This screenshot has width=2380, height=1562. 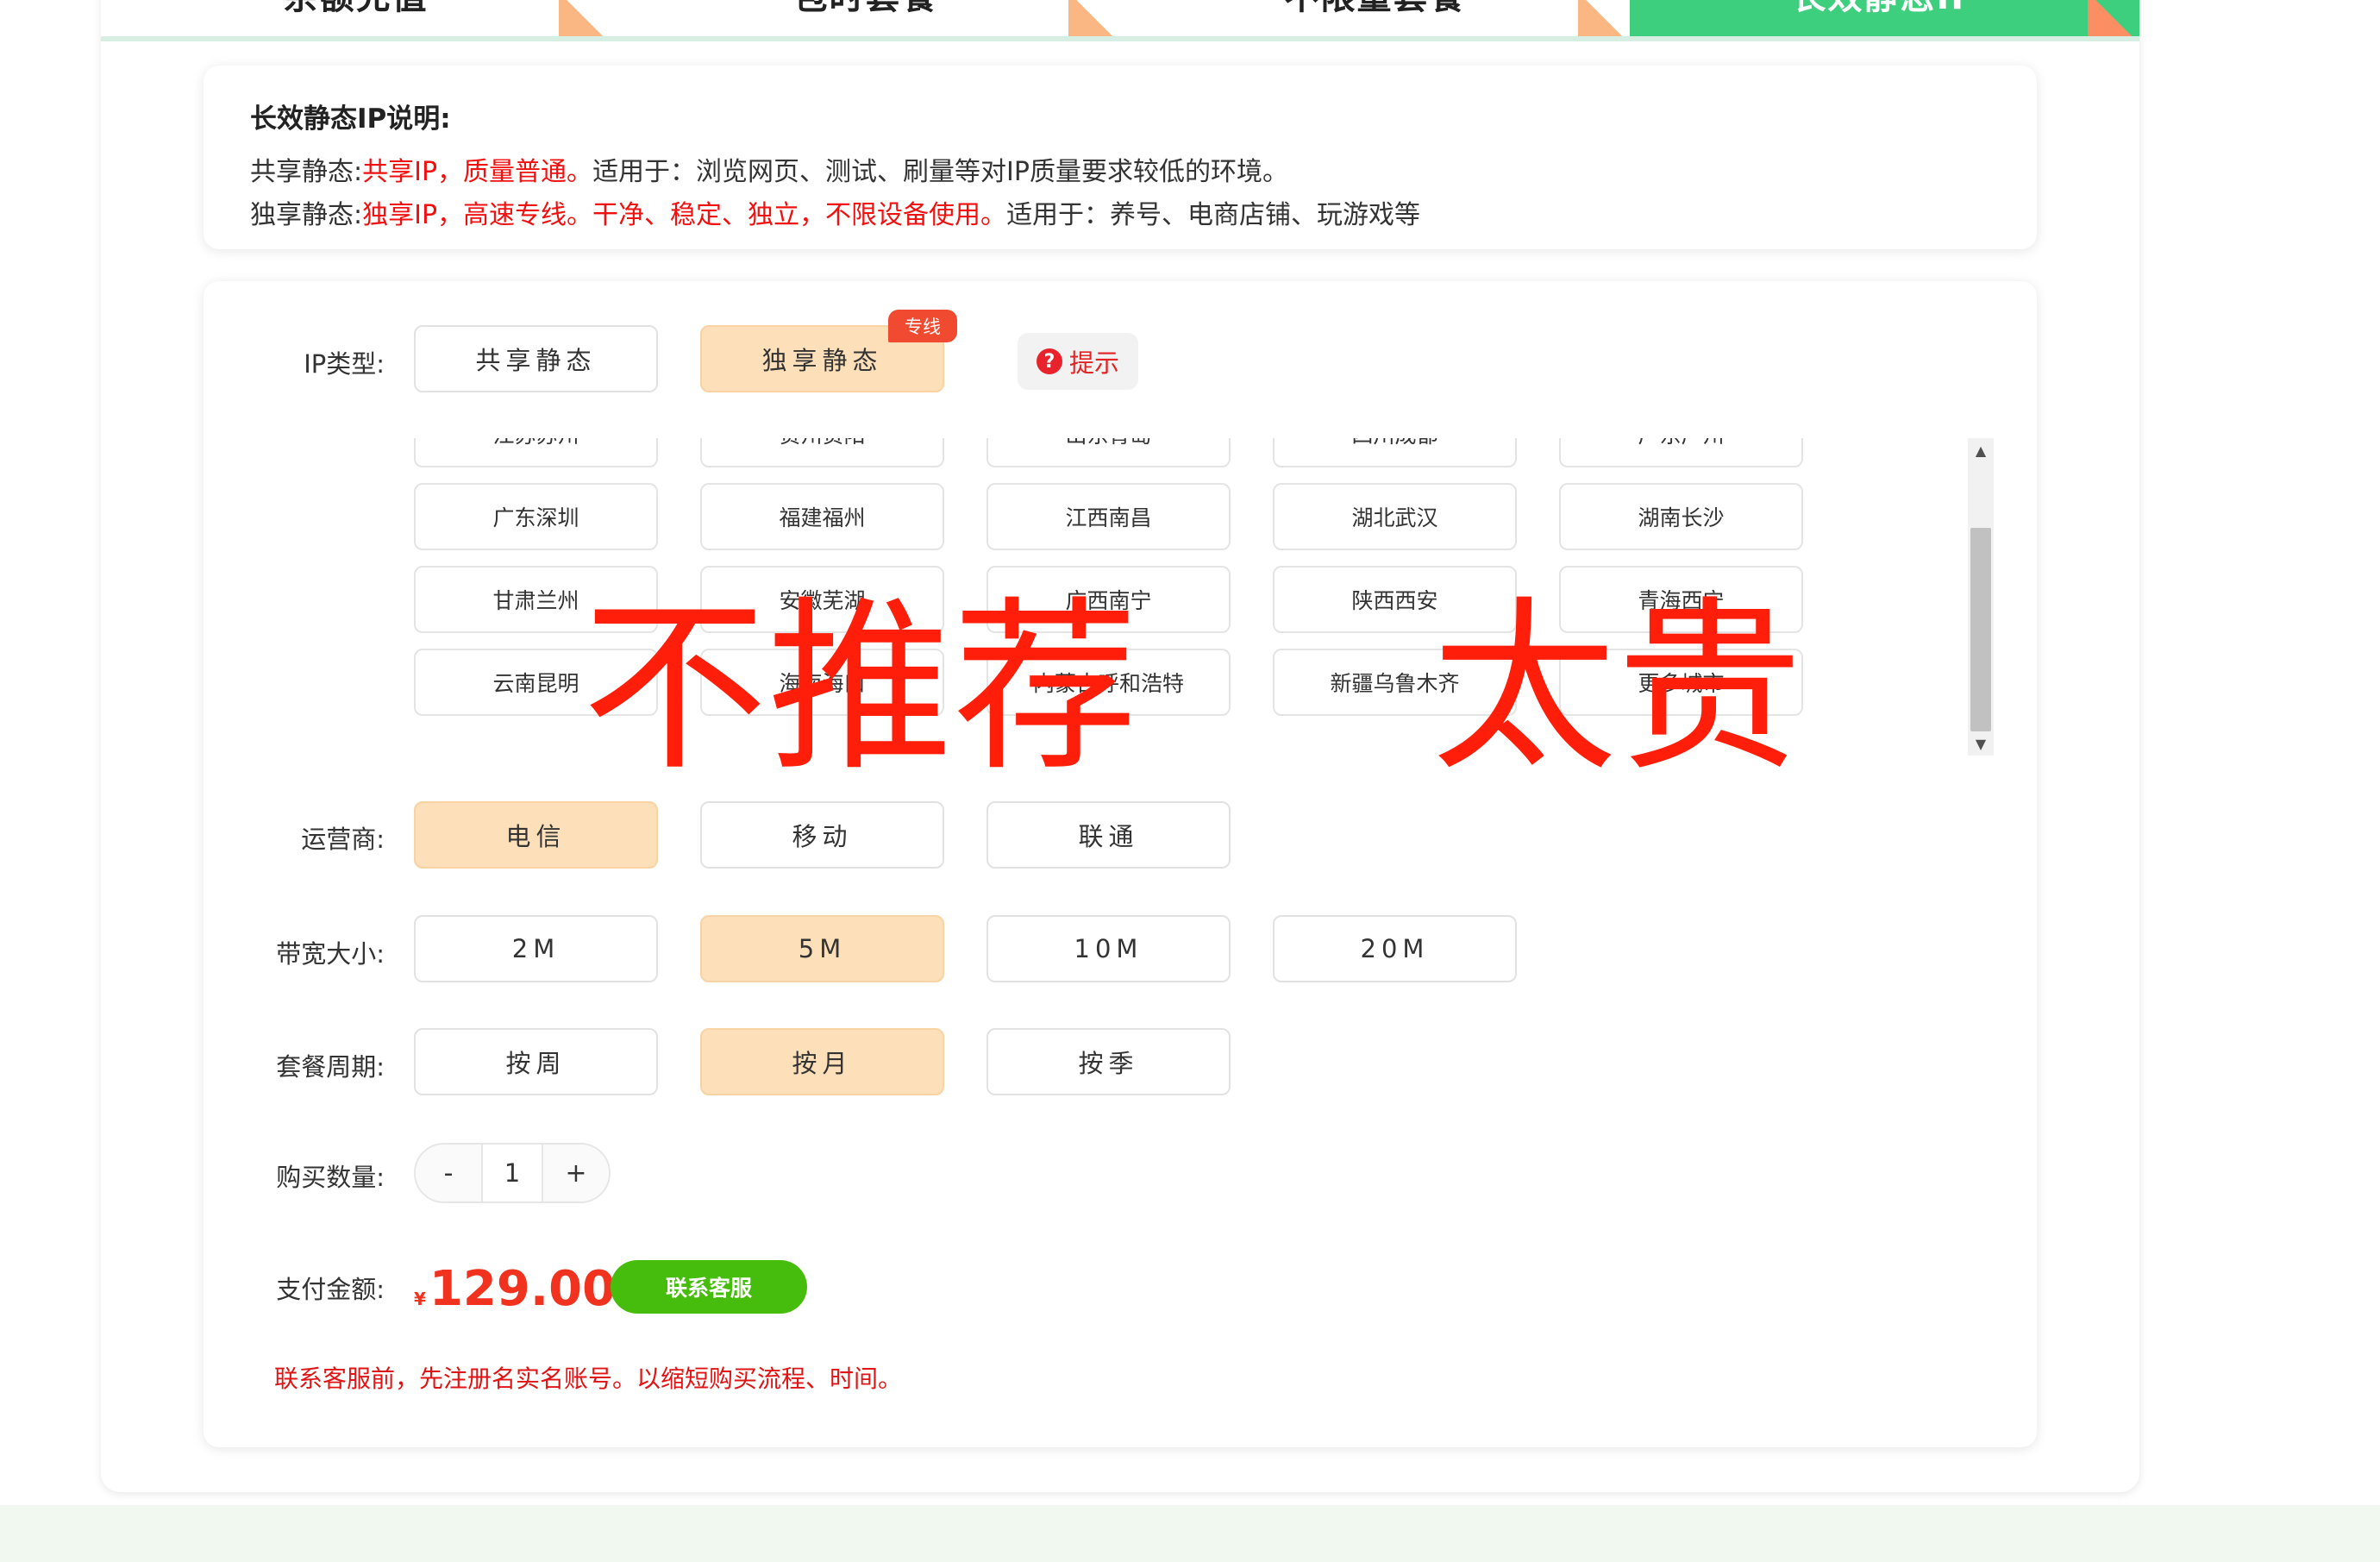 What do you see at coordinates (351, 119) in the screenshot?
I see `info-title: 长效静态IP说明:` at bounding box center [351, 119].